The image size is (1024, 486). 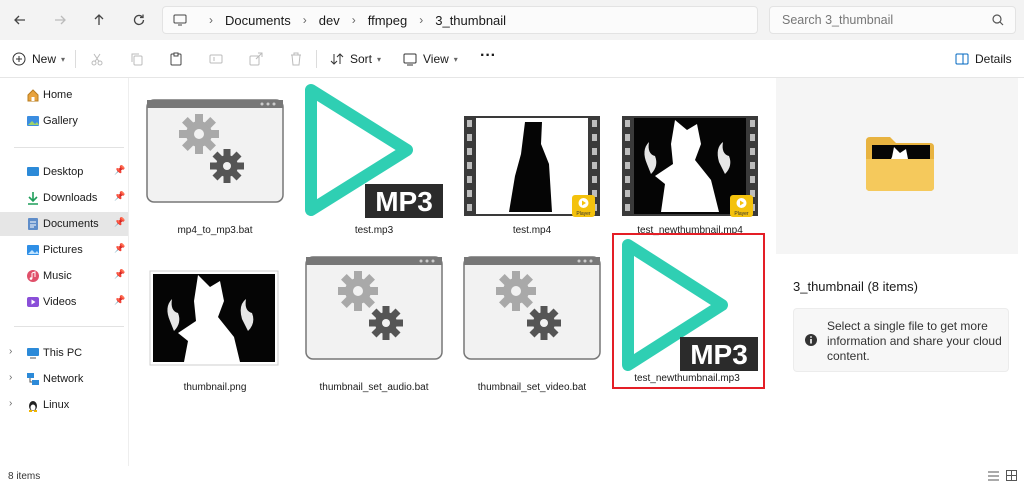 I want to click on sidebar-item-music: Music 📌, so click(x=64, y=276).